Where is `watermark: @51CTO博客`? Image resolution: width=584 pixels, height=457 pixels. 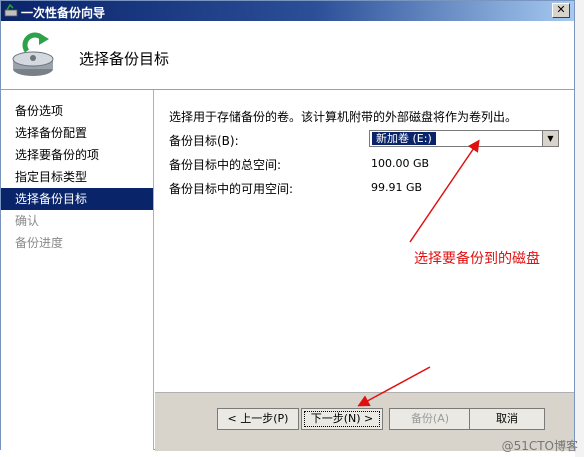
watermark: @51CTO博客 is located at coordinates (539, 446).